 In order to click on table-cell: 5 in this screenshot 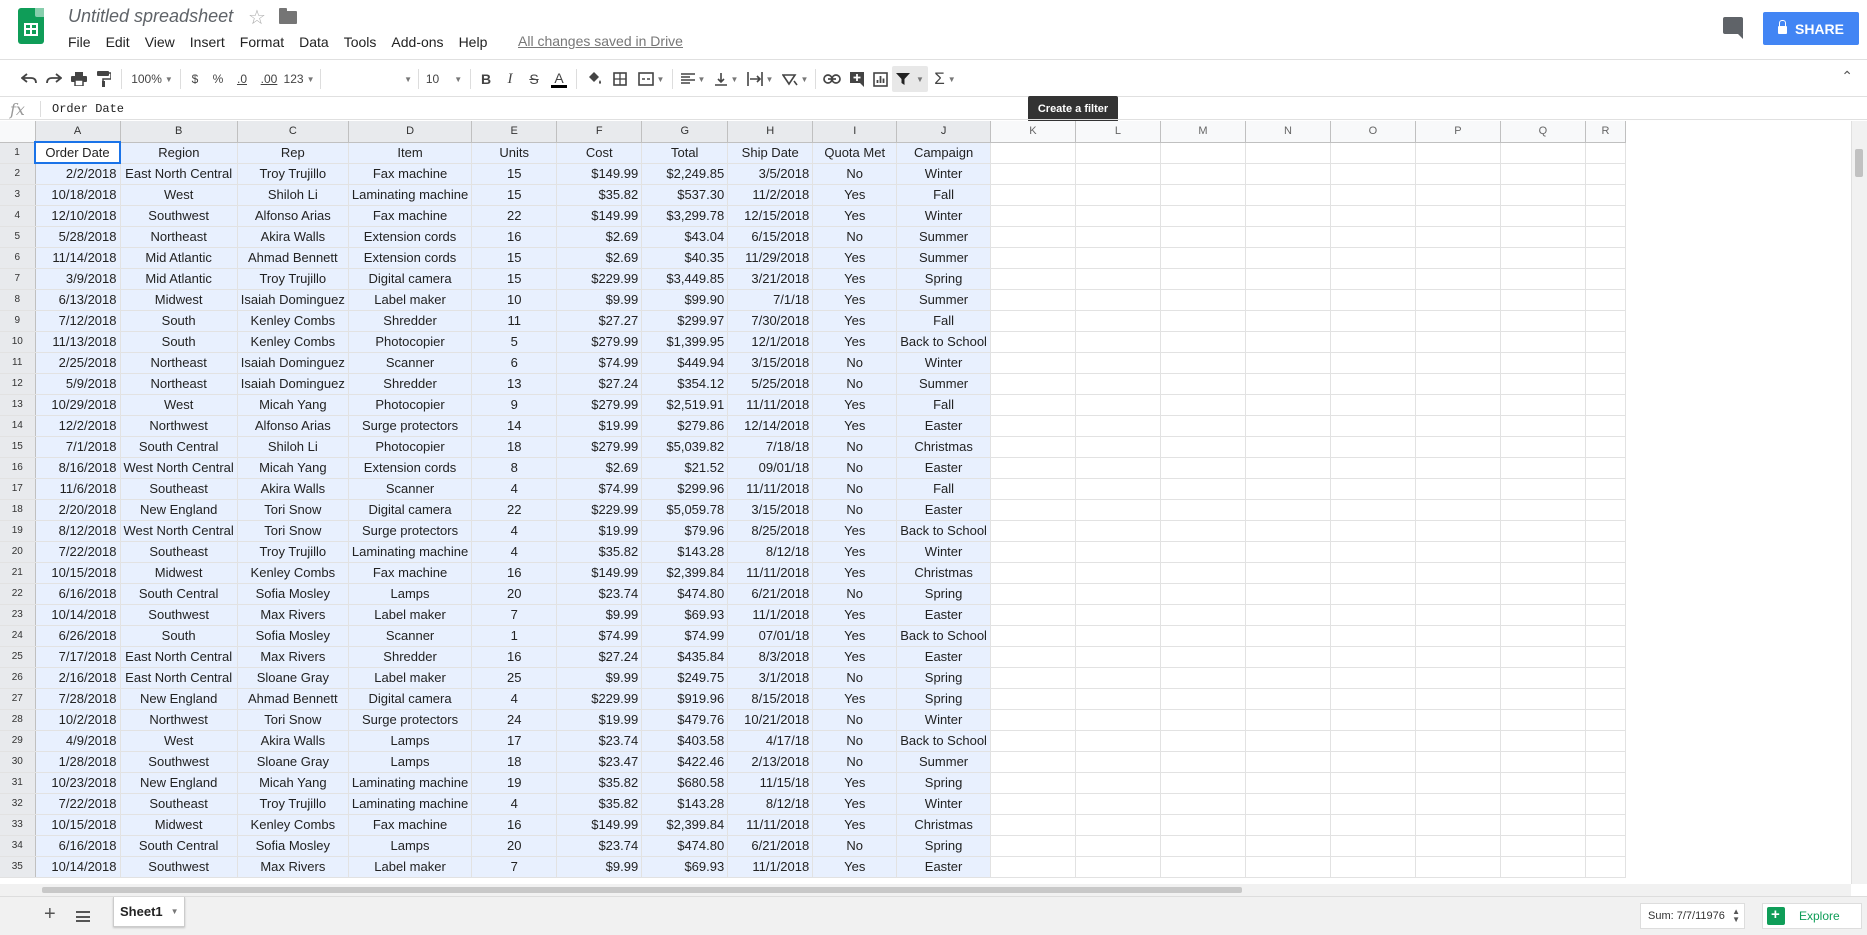, I will do `click(514, 342)`.